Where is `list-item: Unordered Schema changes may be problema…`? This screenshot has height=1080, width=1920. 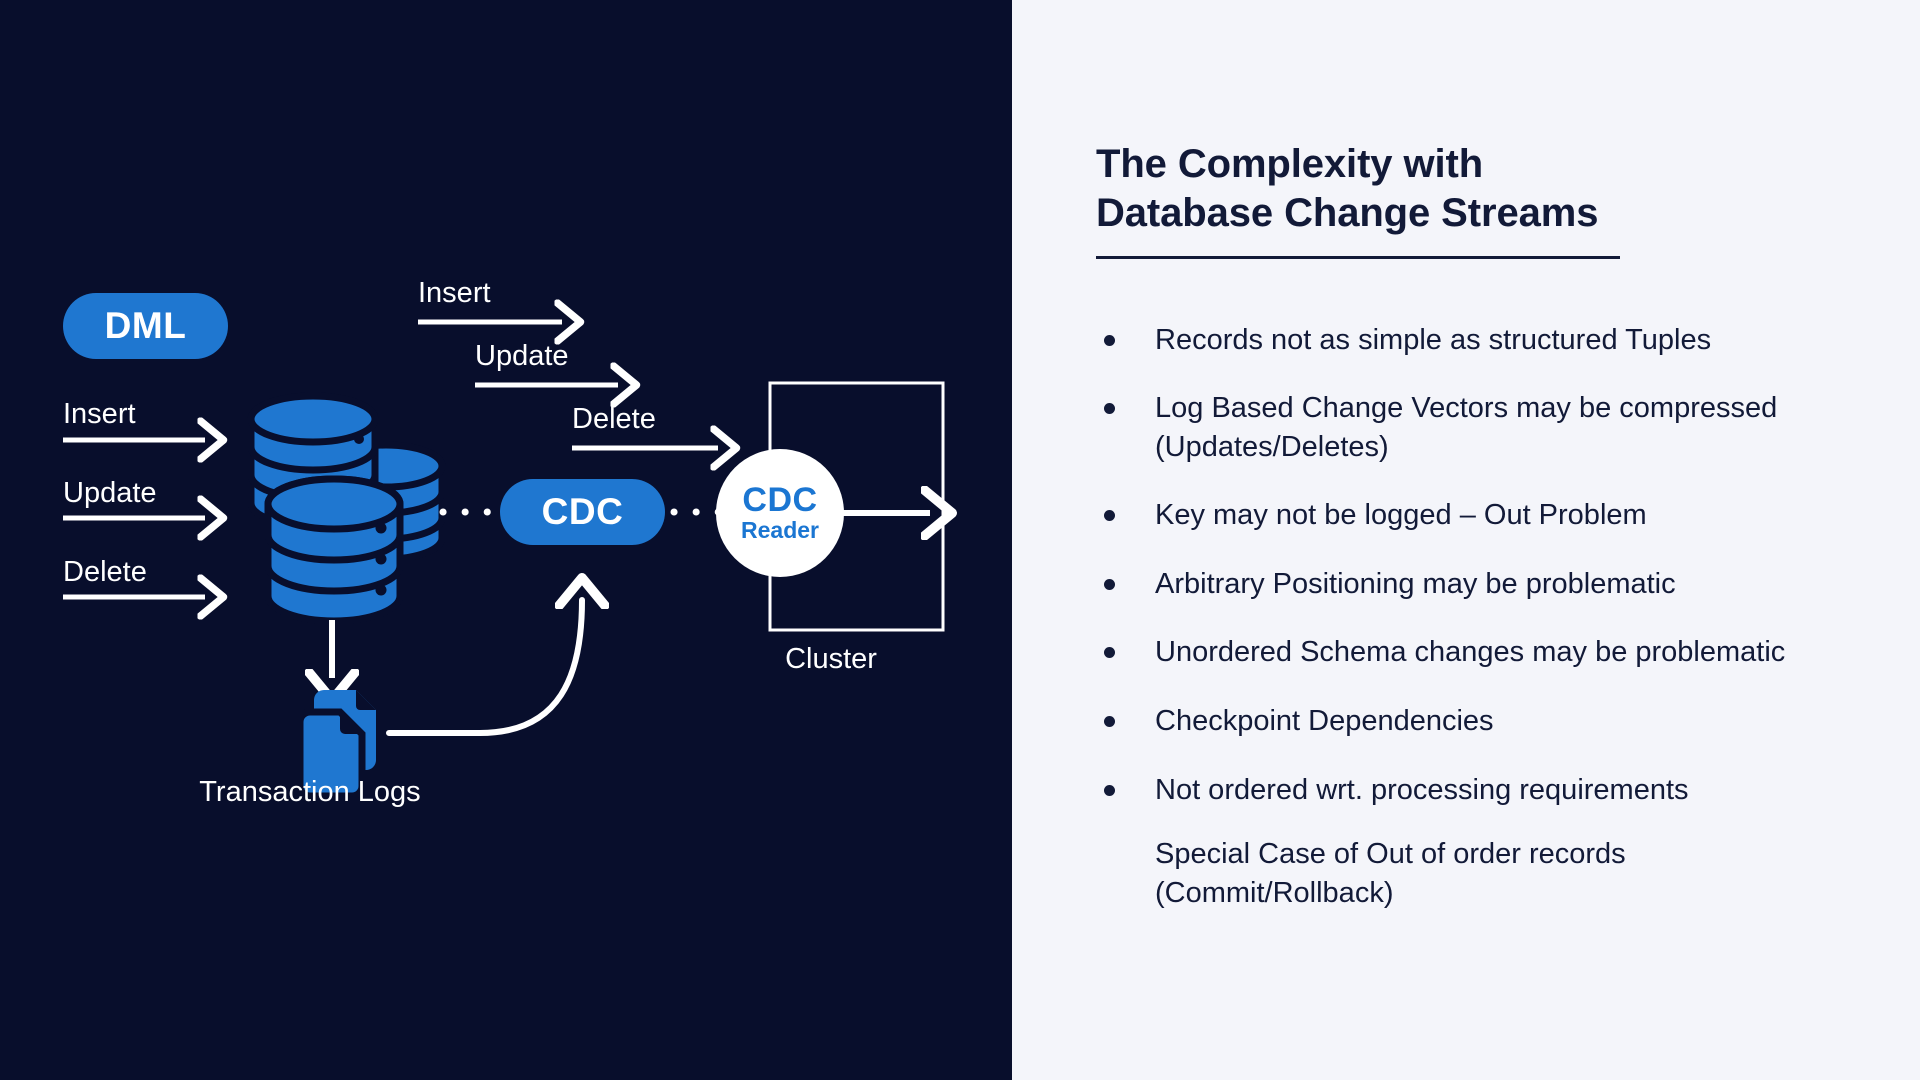
list-item: Unordered Schema changes may be problema… is located at coordinates (1448, 652).